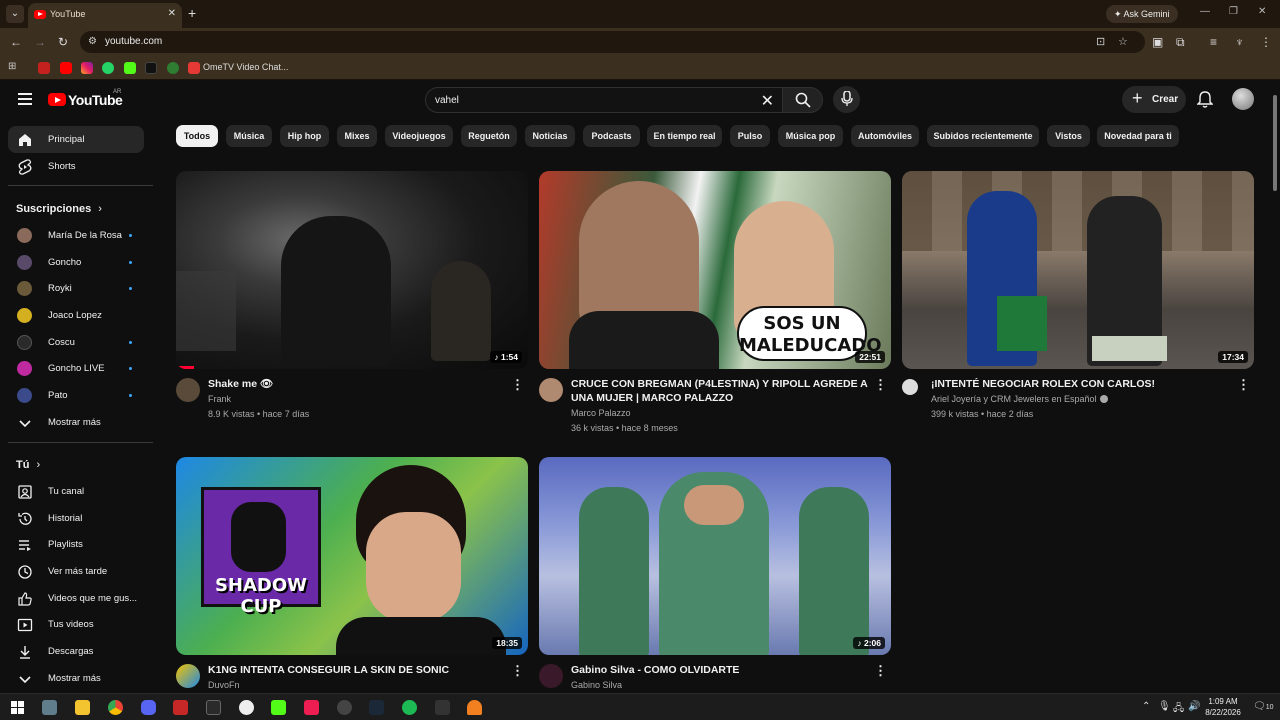 The width and height of the screenshot is (1280, 720). What do you see at coordinates (1180, 42) in the screenshot?
I see `extensions-puzzle-icon: ⧉` at bounding box center [1180, 42].